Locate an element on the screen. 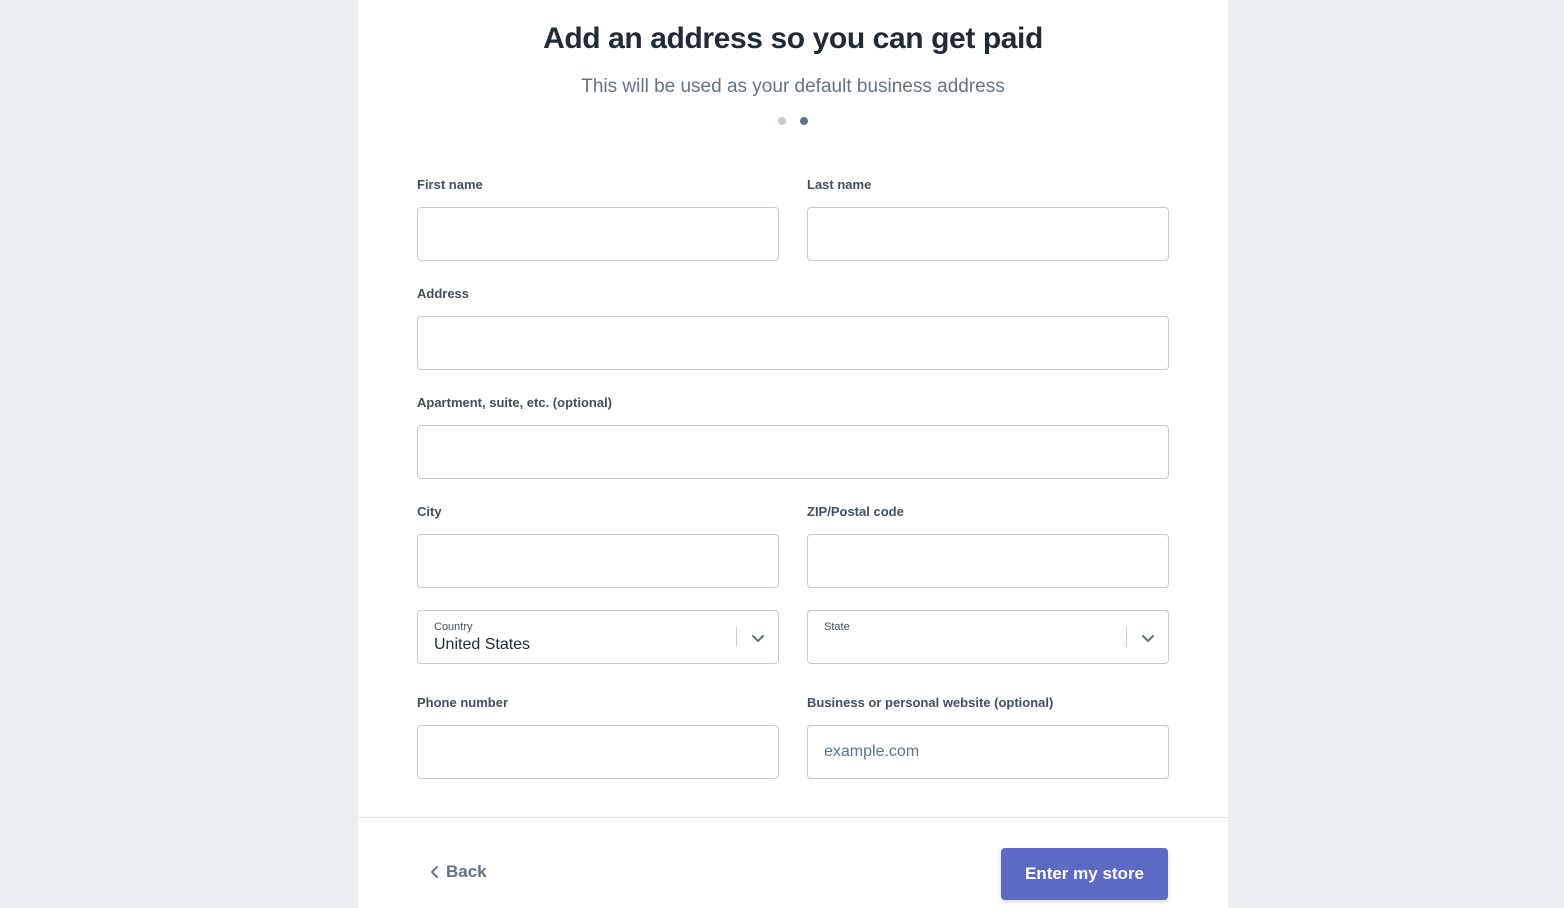 The width and height of the screenshot is (1564, 908). phone-field: Phone number is located at coordinates (598, 737).